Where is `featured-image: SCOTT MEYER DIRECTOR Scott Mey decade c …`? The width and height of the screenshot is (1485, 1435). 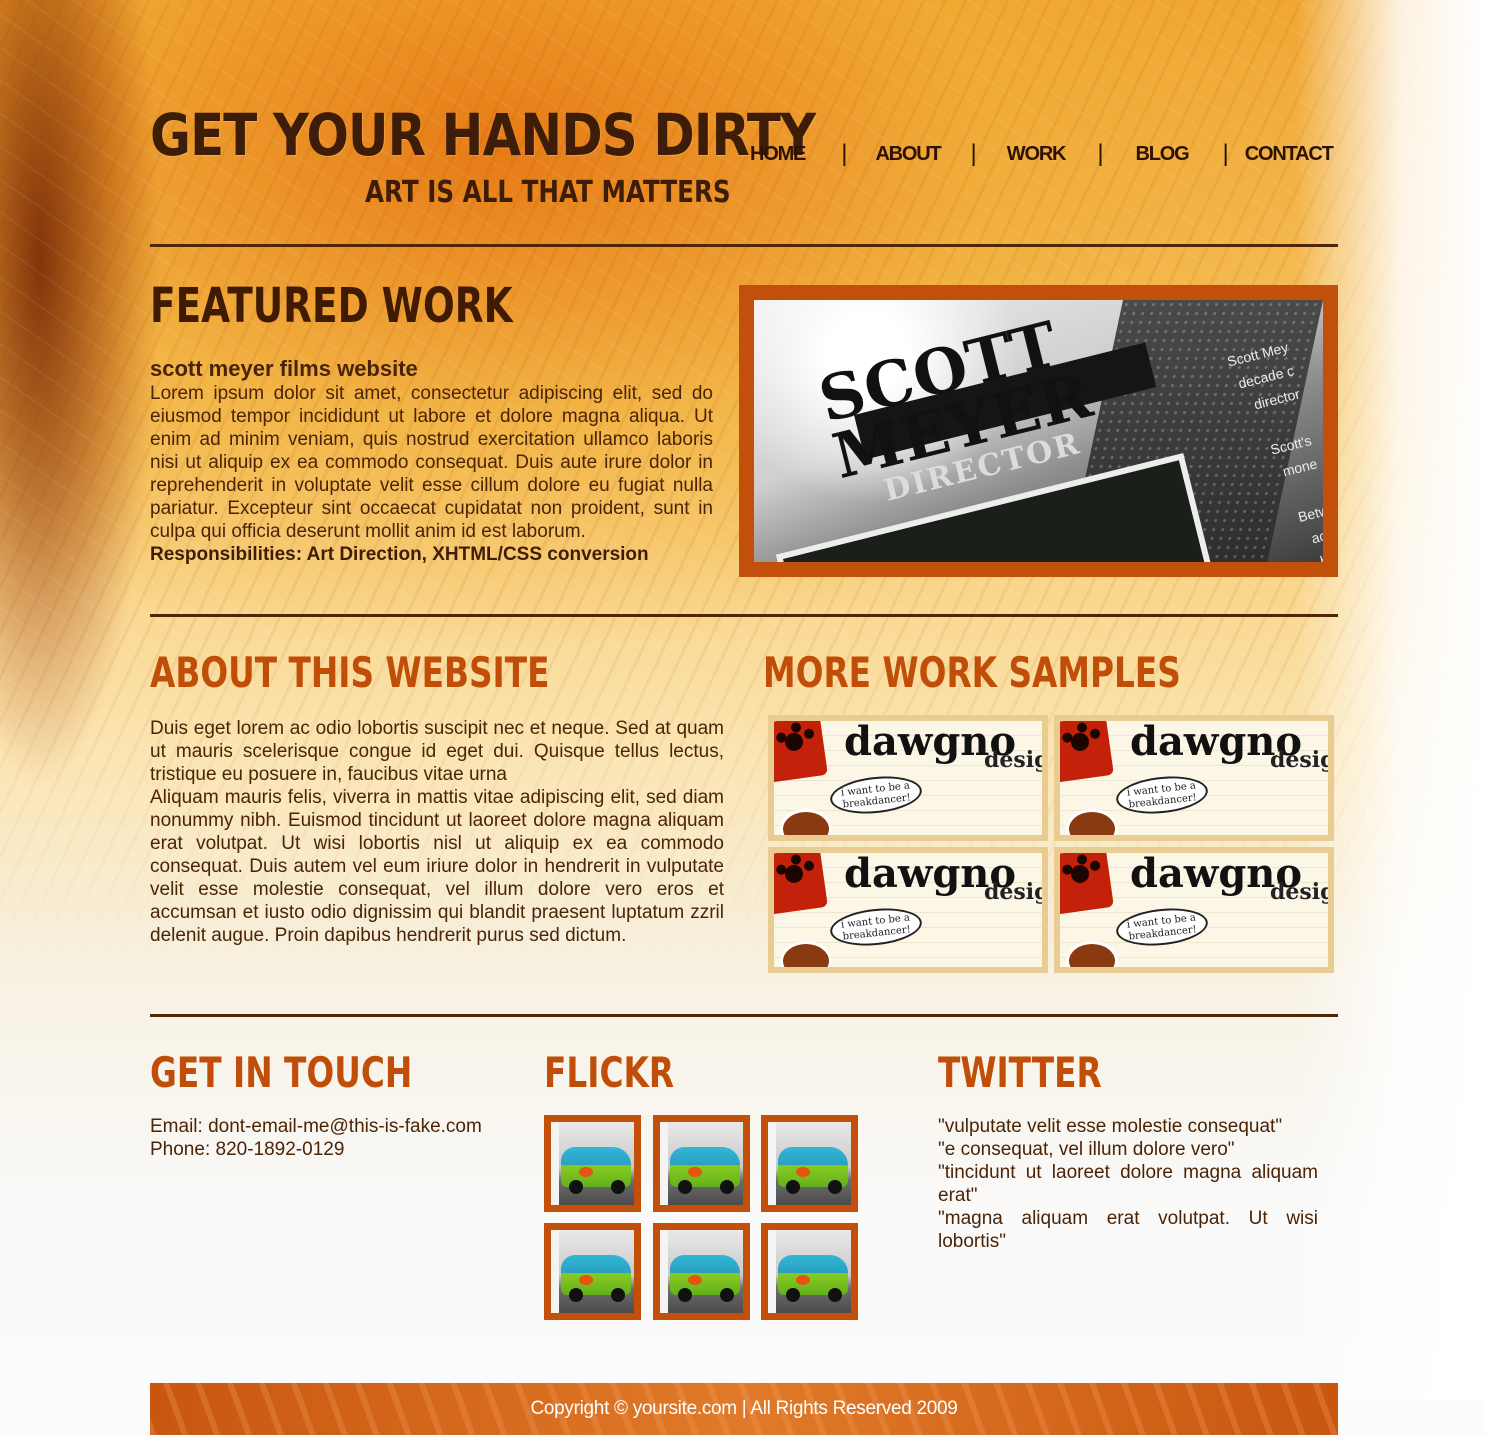 featured-image: SCOTT MEYER DIRECTOR Scott Mey decade c … is located at coordinates (1038, 431).